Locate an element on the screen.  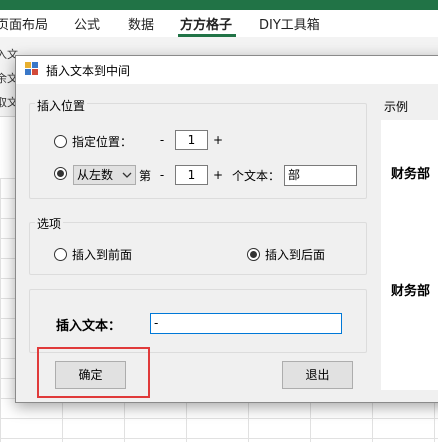
anchor-text-input: 部 is located at coordinates (320, 175).